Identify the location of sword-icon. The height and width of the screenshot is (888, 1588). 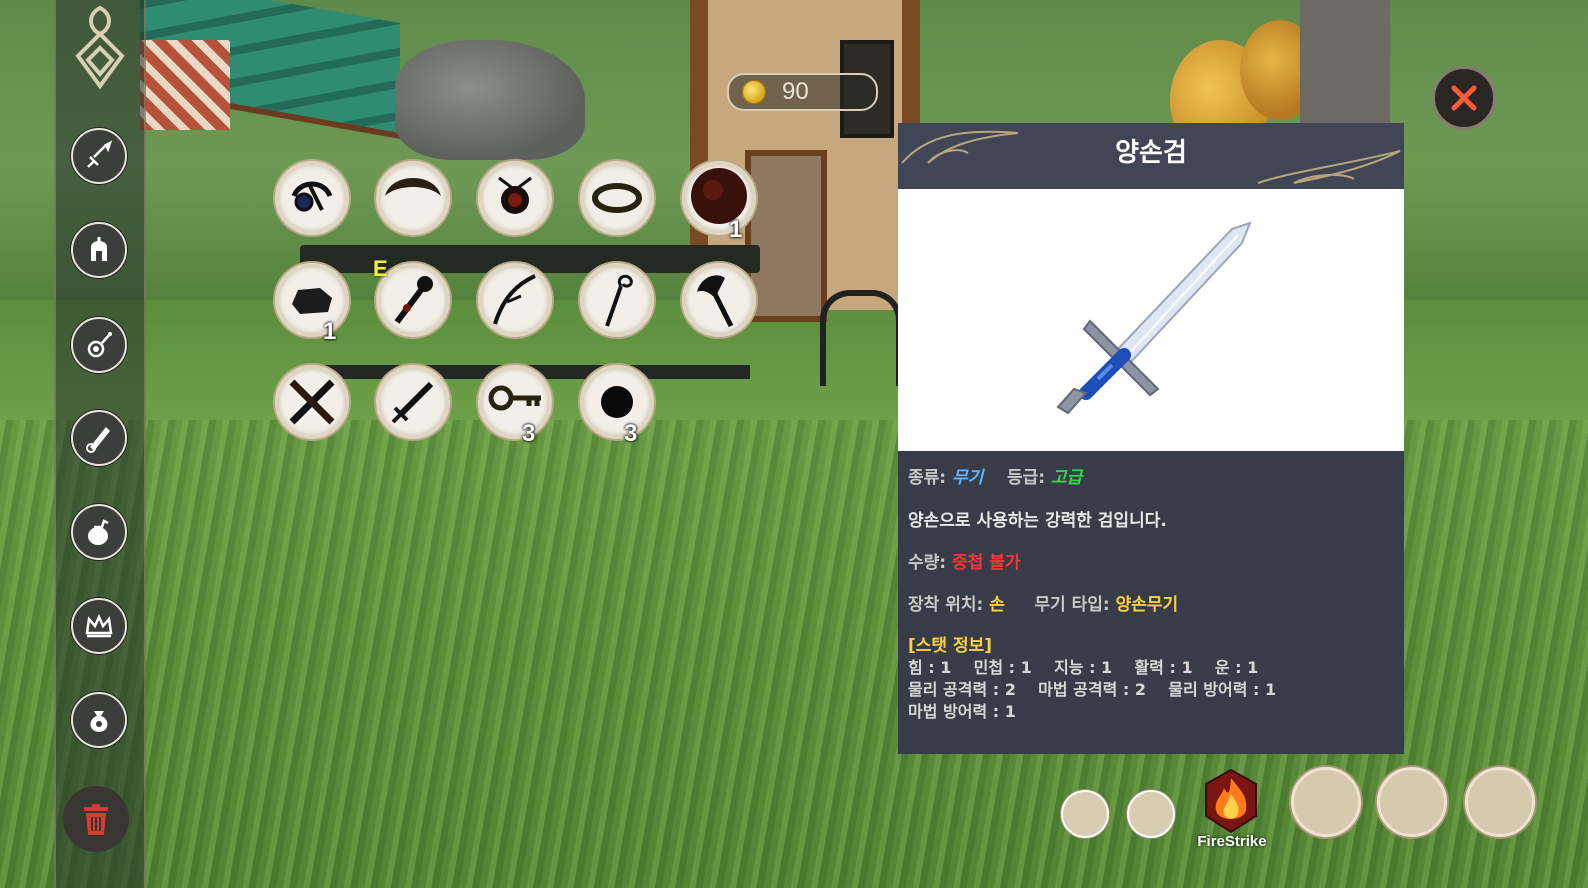
(100, 154).